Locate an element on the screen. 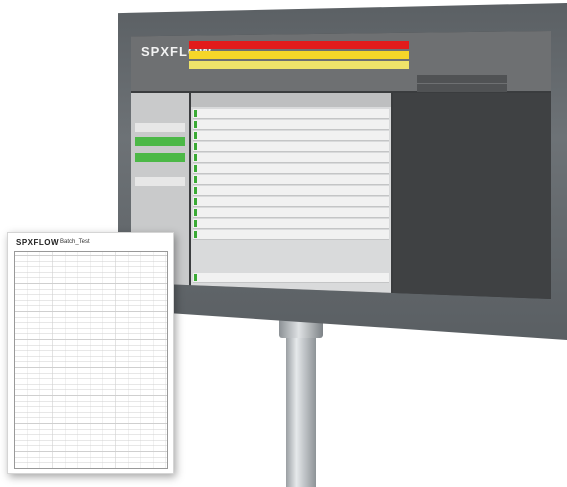 Image resolution: width=567 pixels, height=487 pixels. right-dark-panel is located at coordinates (472, 196).